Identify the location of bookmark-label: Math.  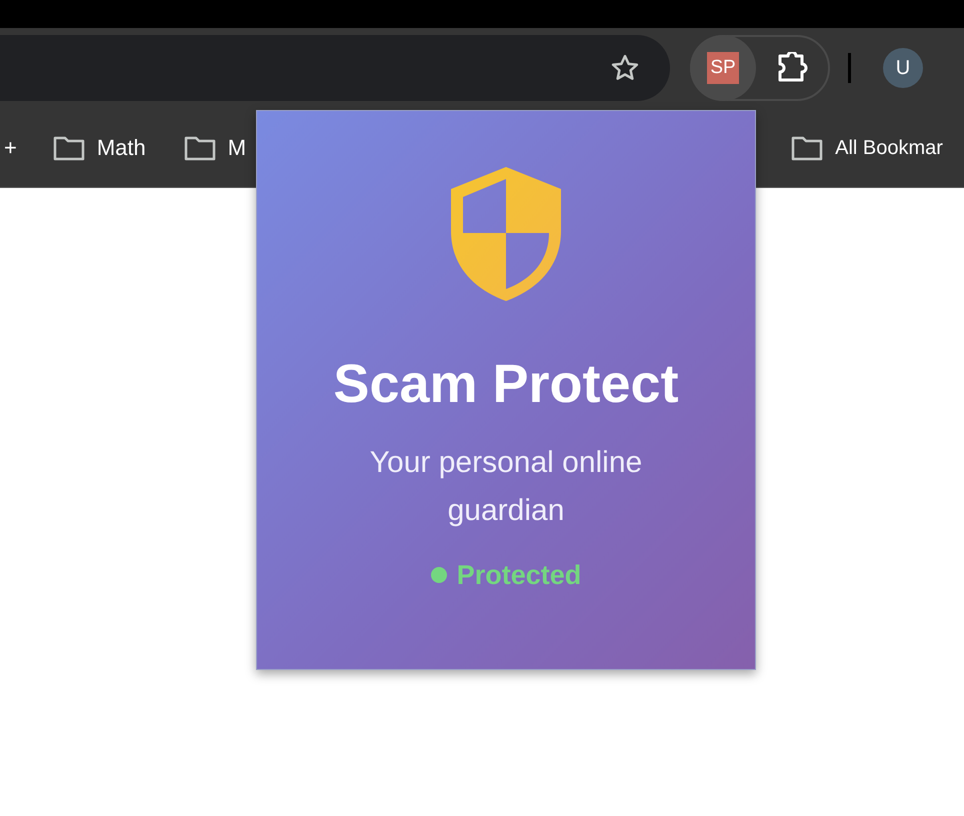
(121, 147).